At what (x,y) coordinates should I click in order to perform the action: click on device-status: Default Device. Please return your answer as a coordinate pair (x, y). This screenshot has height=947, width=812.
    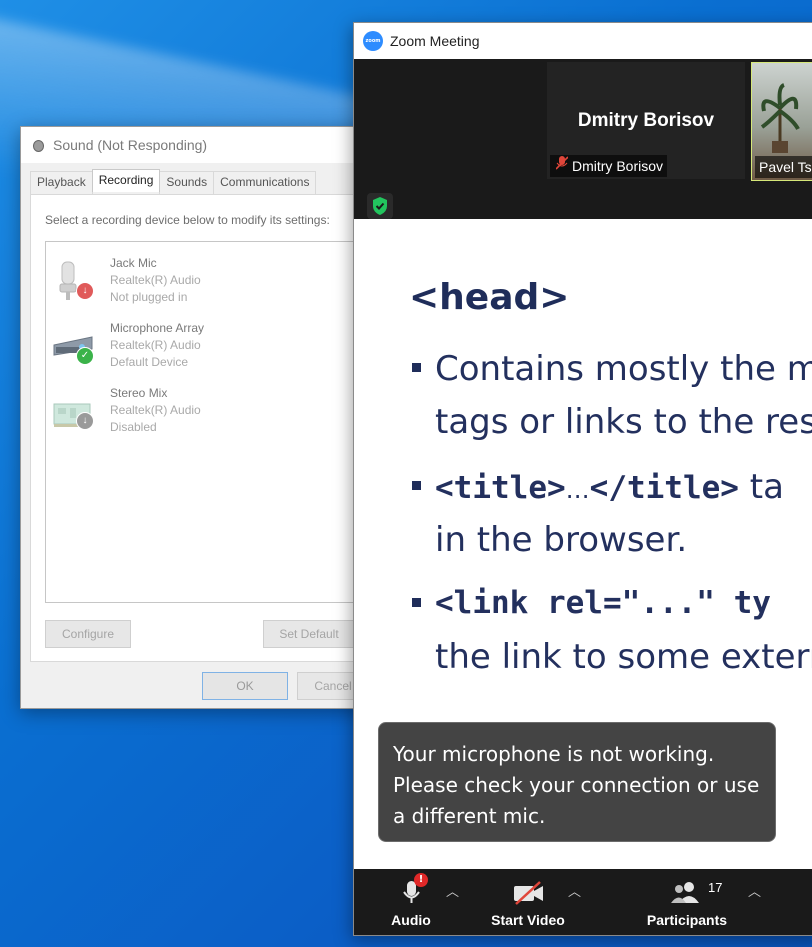
    Looking at the image, I should click on (149, 362).